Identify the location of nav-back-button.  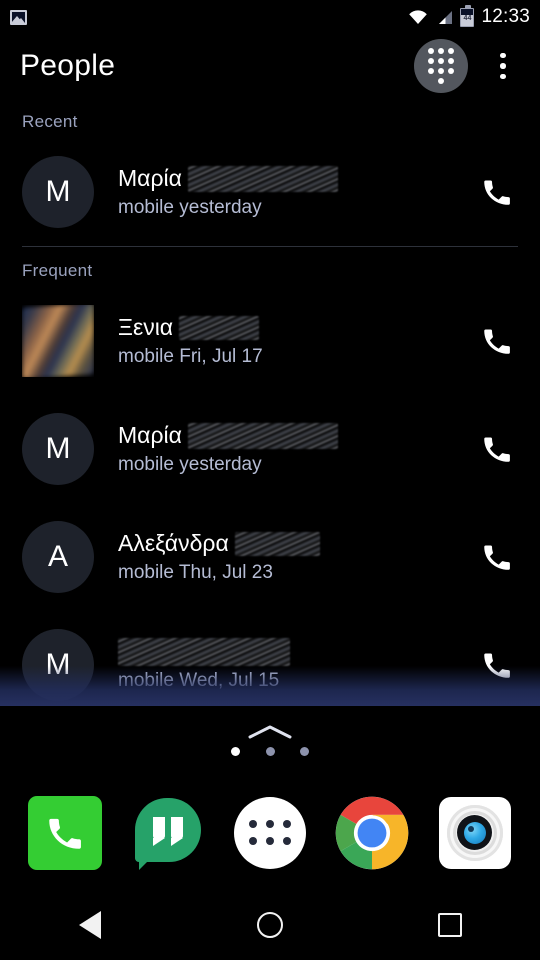
(90, 925).